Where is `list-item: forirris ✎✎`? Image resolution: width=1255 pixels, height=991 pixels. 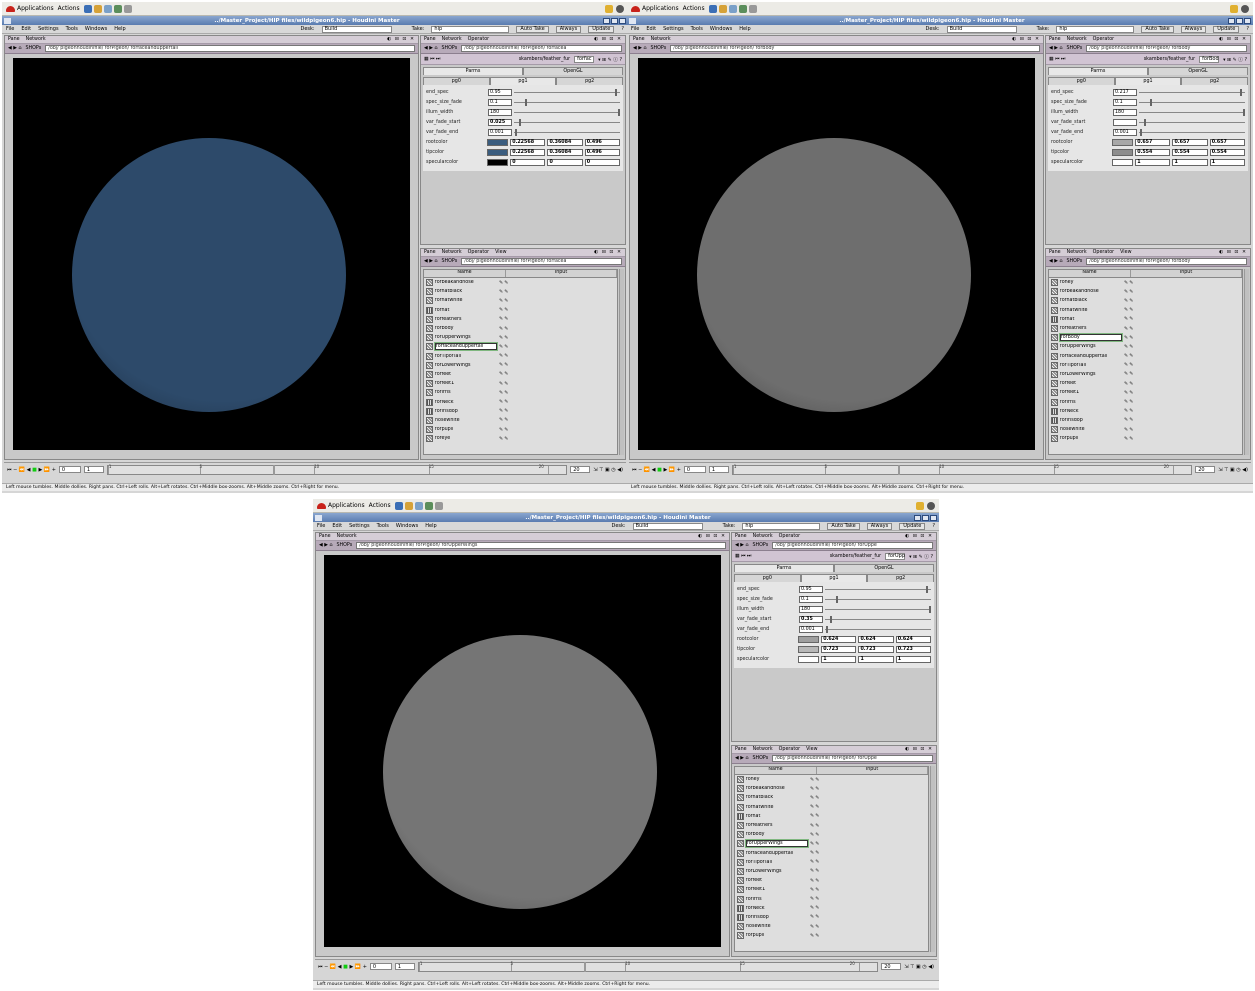 list-item: forirris ✎✎ is located at coordinates (1145, 401).